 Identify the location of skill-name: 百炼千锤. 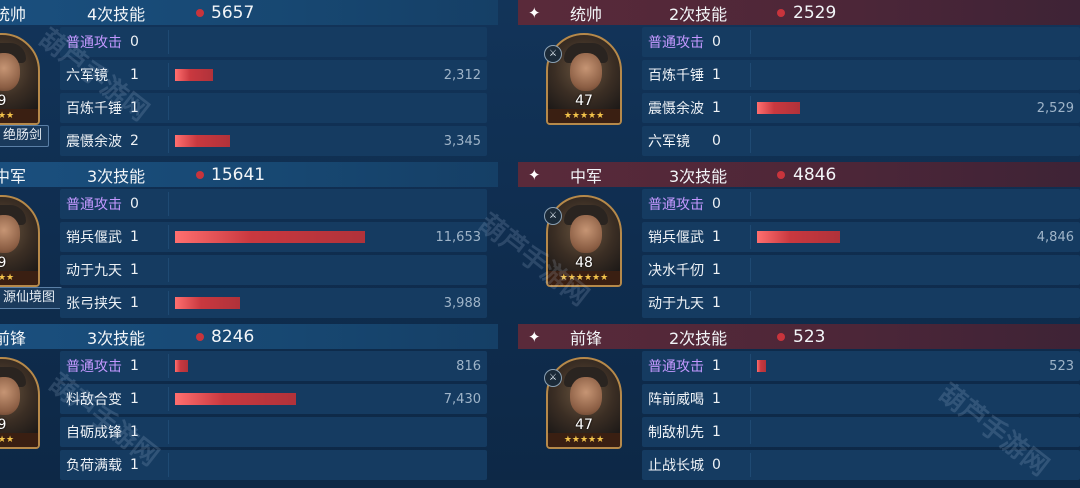
(676, 76).